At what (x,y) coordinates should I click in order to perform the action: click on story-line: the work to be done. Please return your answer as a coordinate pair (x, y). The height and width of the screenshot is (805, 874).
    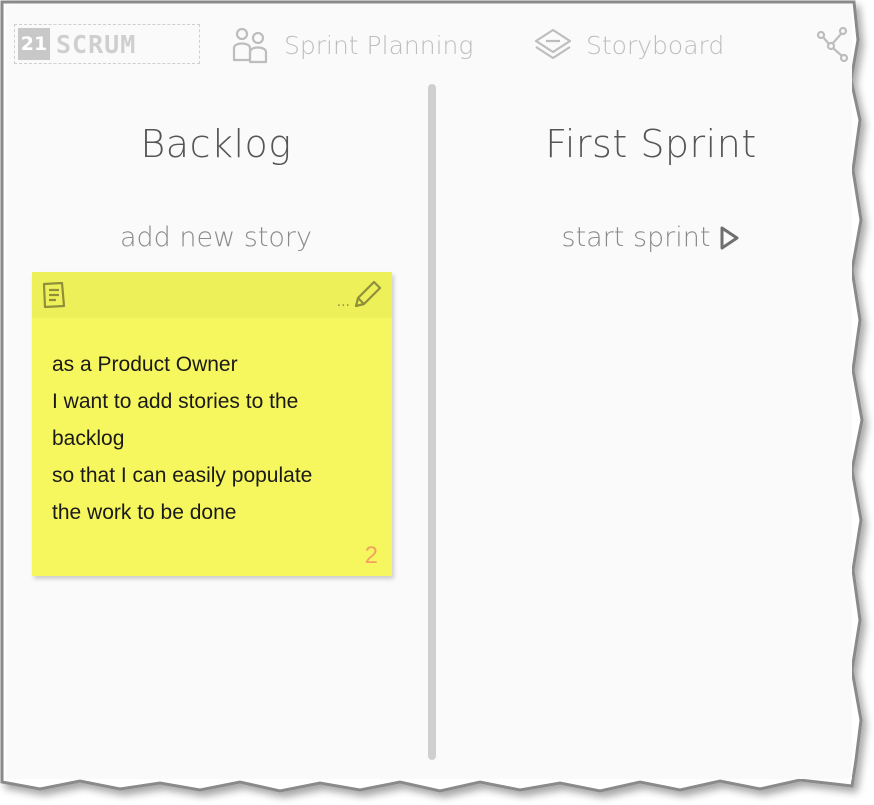
    Looking at the image, I should click on (144, 512).